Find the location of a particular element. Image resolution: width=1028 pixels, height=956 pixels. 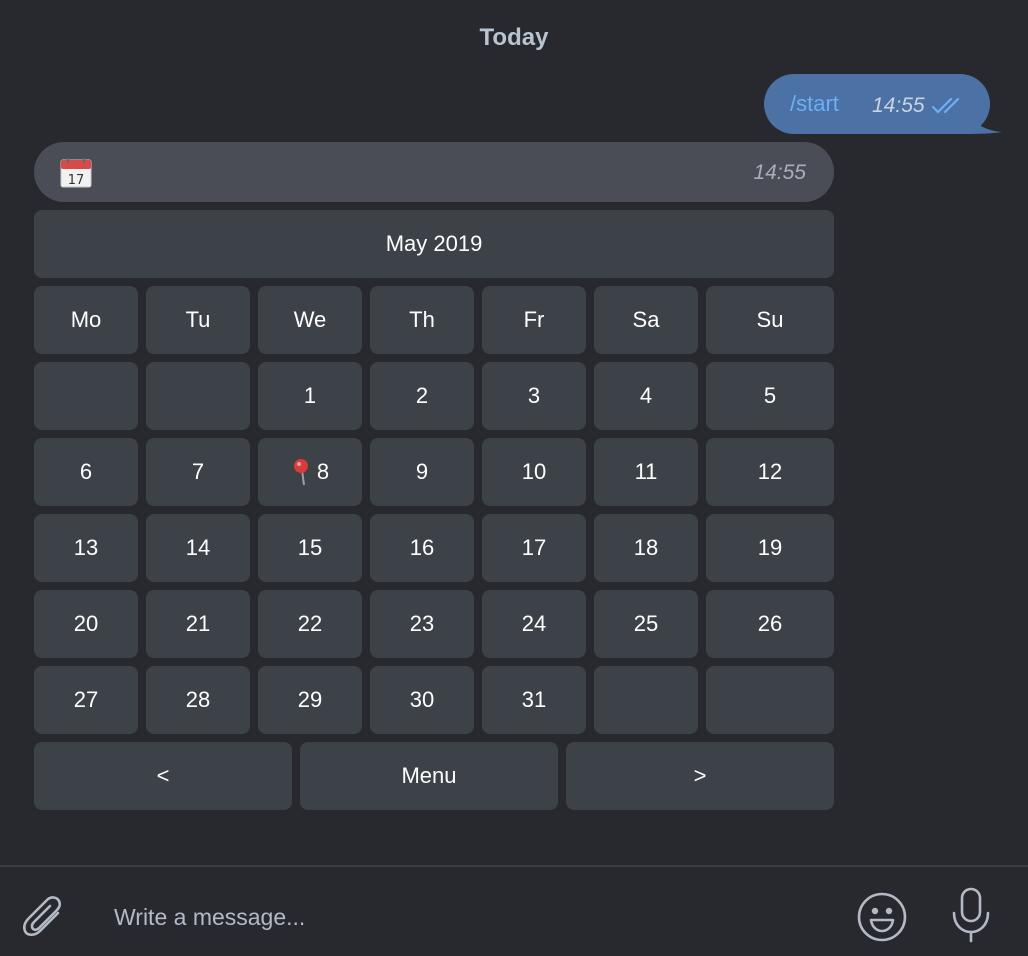

day-button: 7 is located at coordinates (198, 472).